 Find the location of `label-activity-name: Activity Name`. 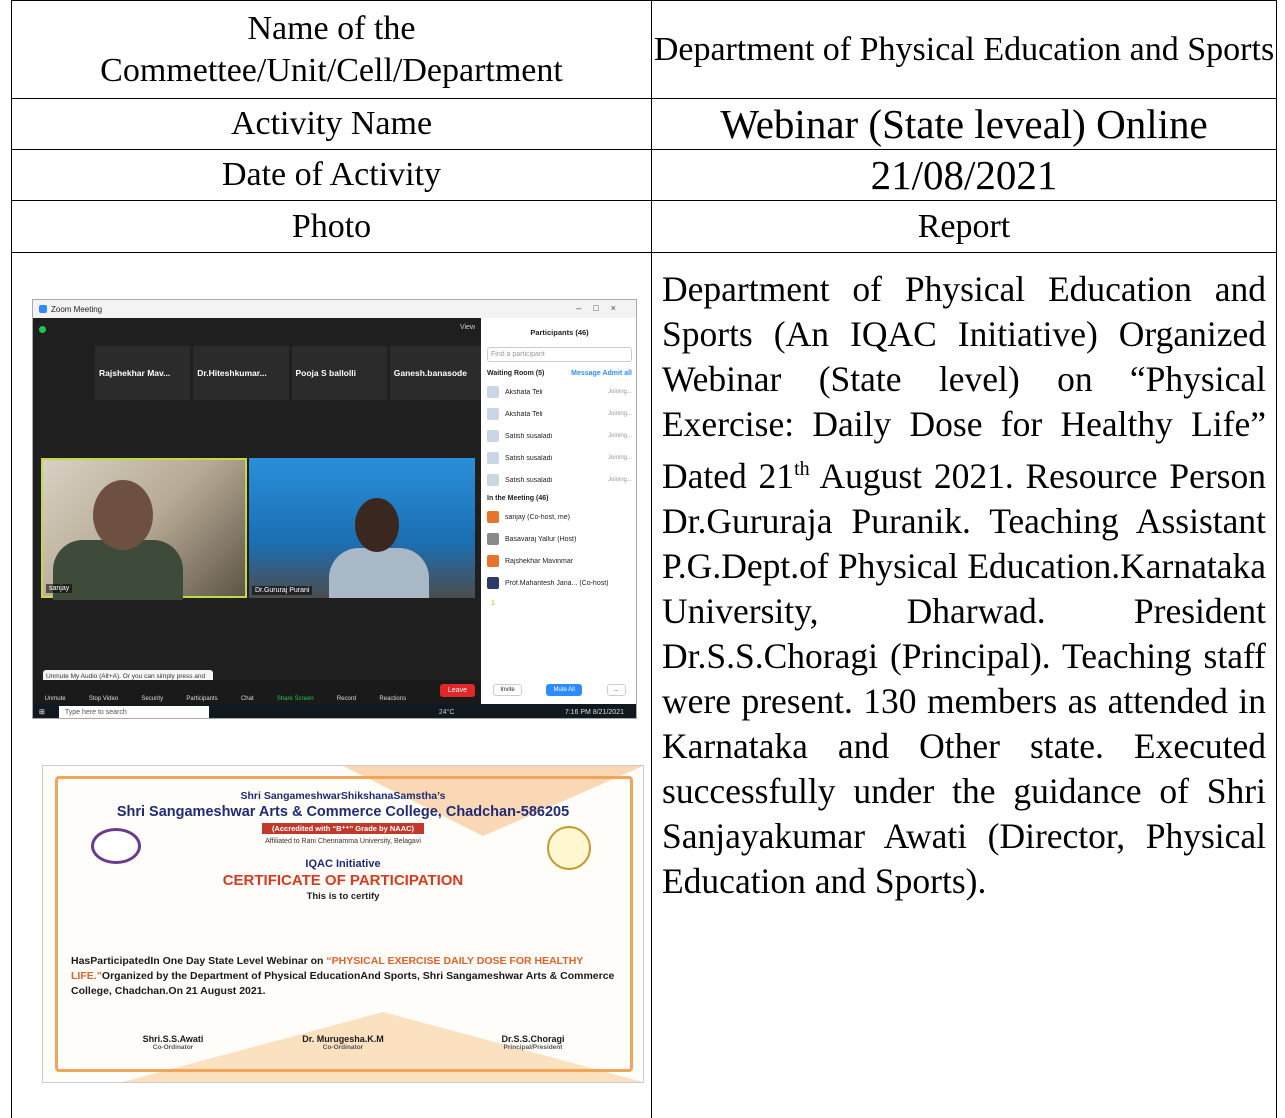

label-activity-name: Activity Name is located at coordinates (331, 124).